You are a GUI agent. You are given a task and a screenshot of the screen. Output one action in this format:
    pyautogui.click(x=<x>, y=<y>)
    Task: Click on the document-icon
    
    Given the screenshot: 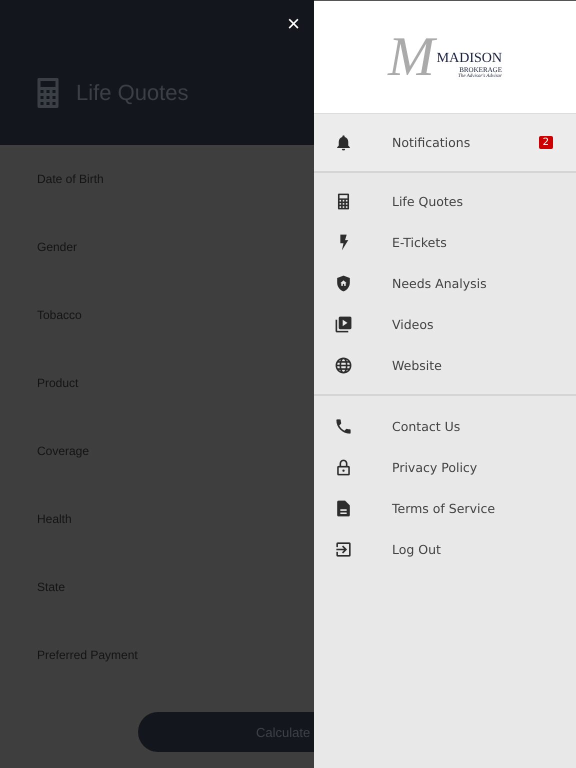 What is the action you would take?
    pyautogui.click(x=343, y=508)
    